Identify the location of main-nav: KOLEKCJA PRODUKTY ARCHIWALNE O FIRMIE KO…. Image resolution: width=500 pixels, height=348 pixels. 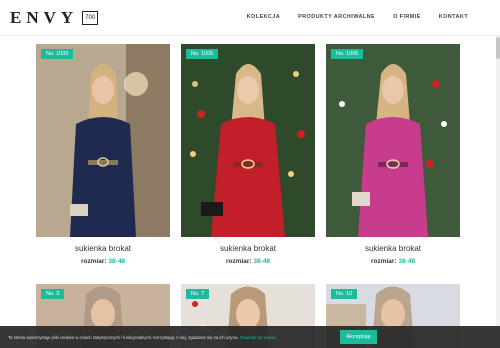
(357, 17).